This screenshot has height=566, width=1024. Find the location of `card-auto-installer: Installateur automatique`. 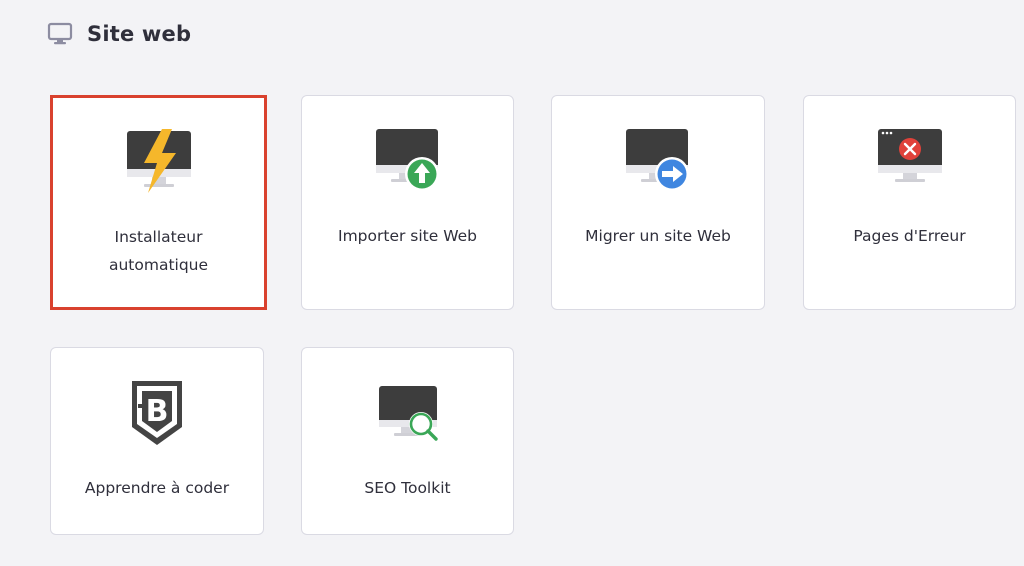

card-auto-installer: Installateur automatique is located at coordinates (158, 202).